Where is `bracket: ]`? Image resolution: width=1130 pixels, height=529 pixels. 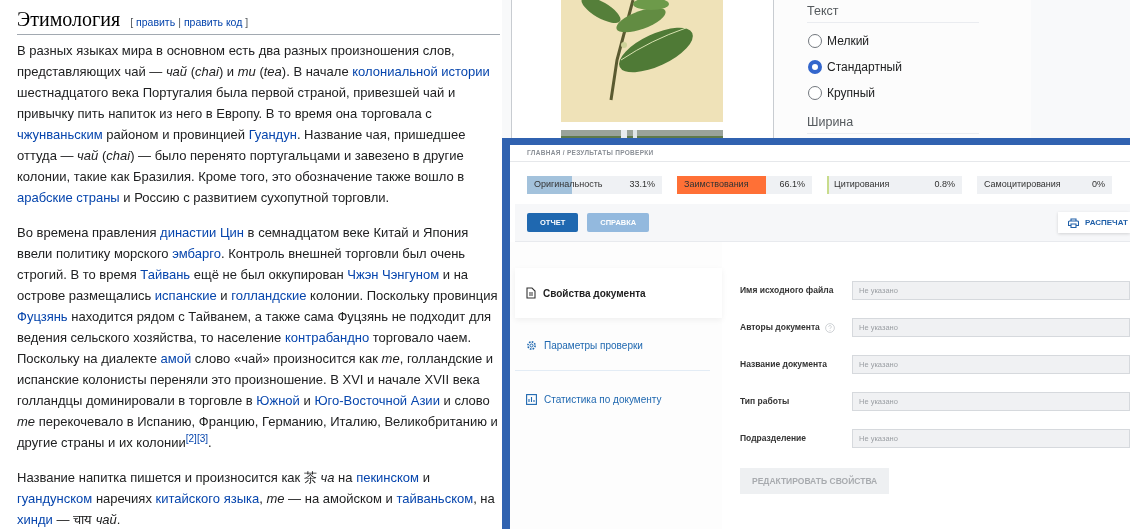
bracket: ] is located at coordinates (247, 22).